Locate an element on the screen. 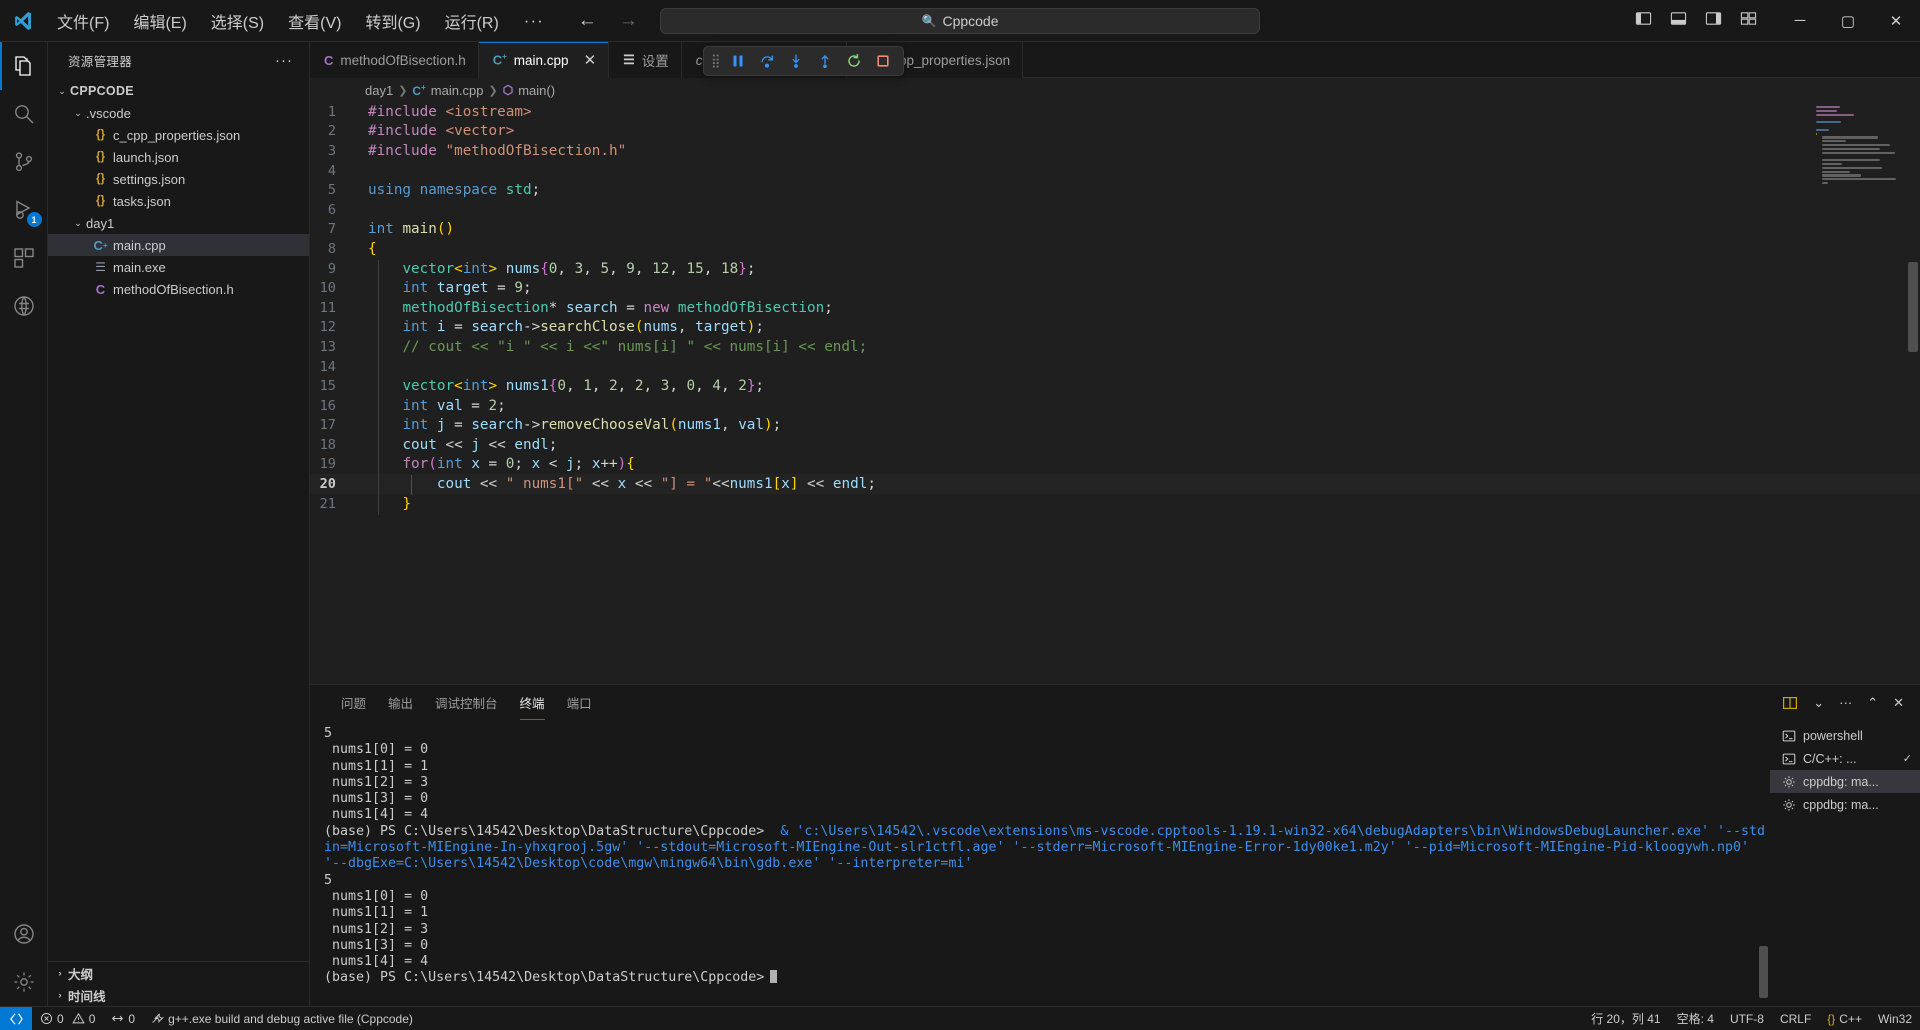  minimap is located at coordinates (1861, 206).